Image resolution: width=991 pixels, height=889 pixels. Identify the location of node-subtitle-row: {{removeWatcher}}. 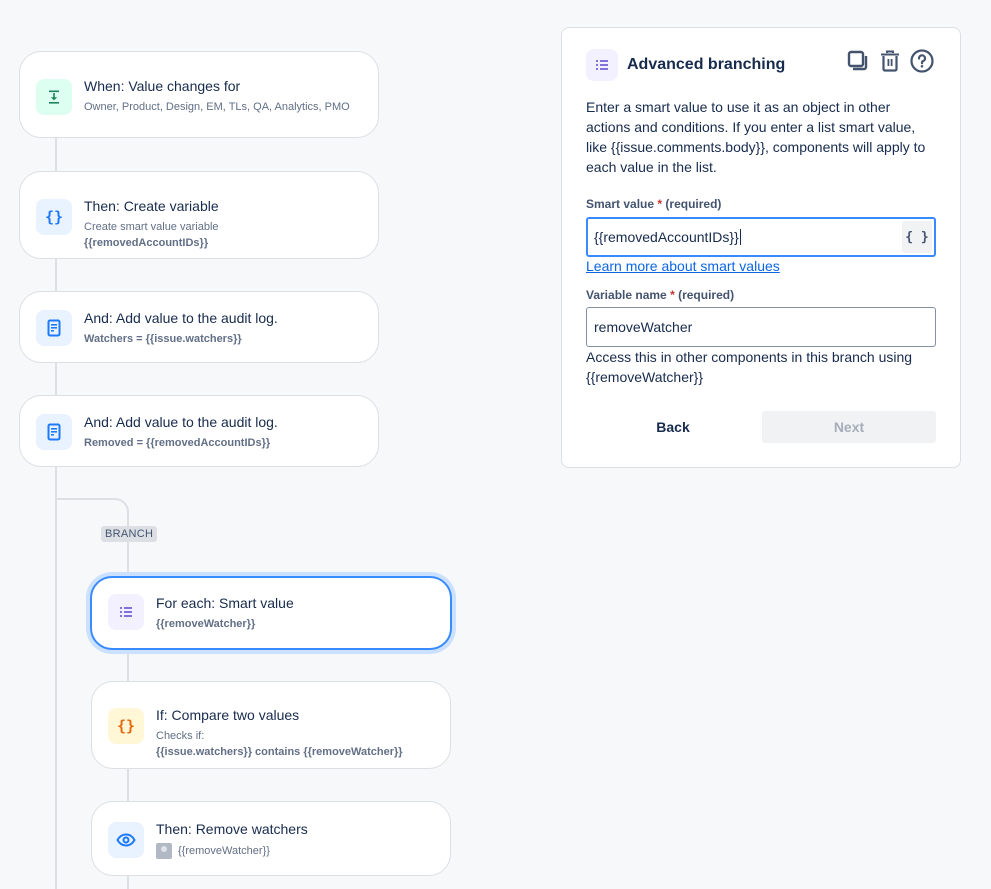
(232, 851).